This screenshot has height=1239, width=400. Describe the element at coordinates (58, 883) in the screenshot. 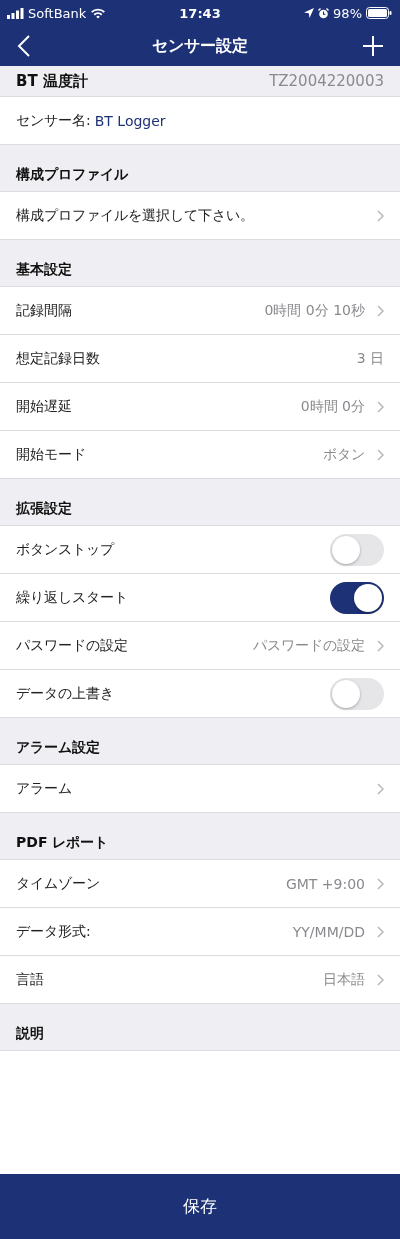

I see `setting-label: タイムゾーン` at that location.